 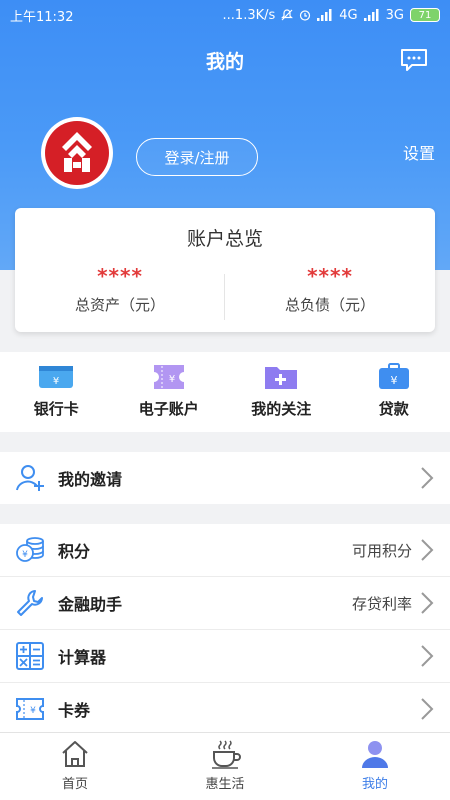 I want to click on mute-icon, so click(x=287, y=15).